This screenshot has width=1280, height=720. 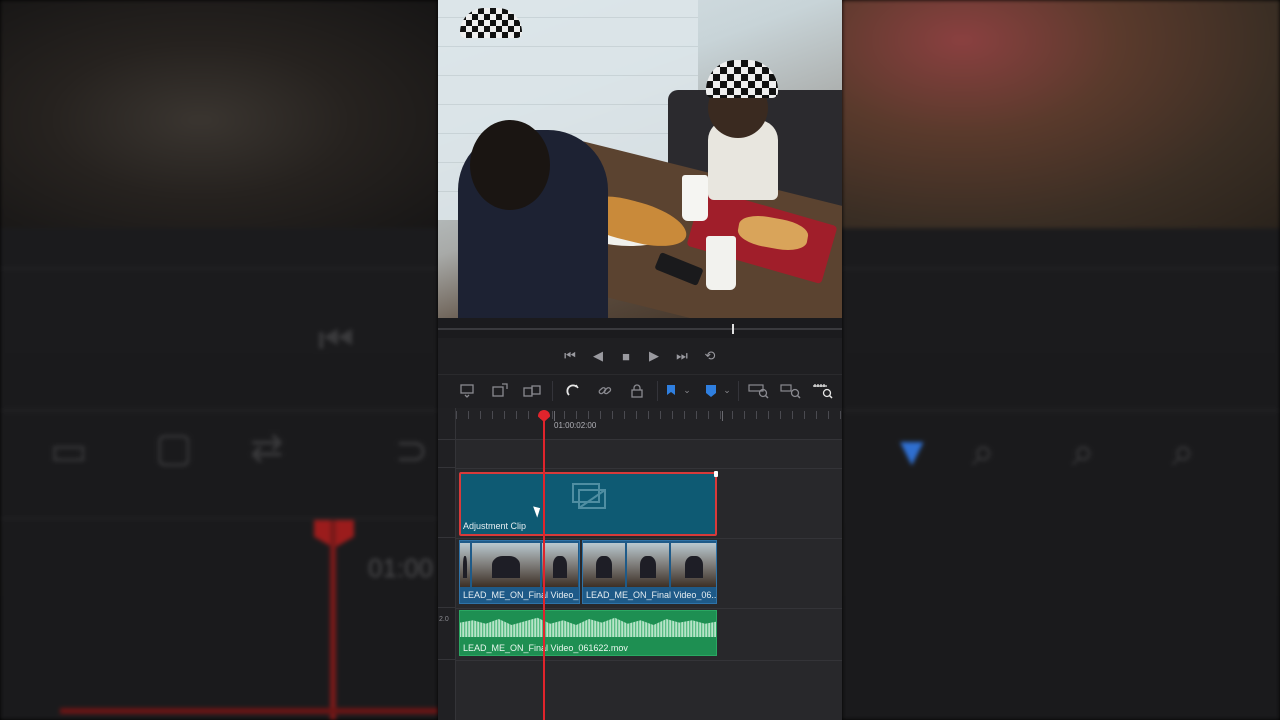 What do you see at coordinates (500, 391) in the screenshot?
I see `overwrite-clip-icon` at bounding box center [500, 391].